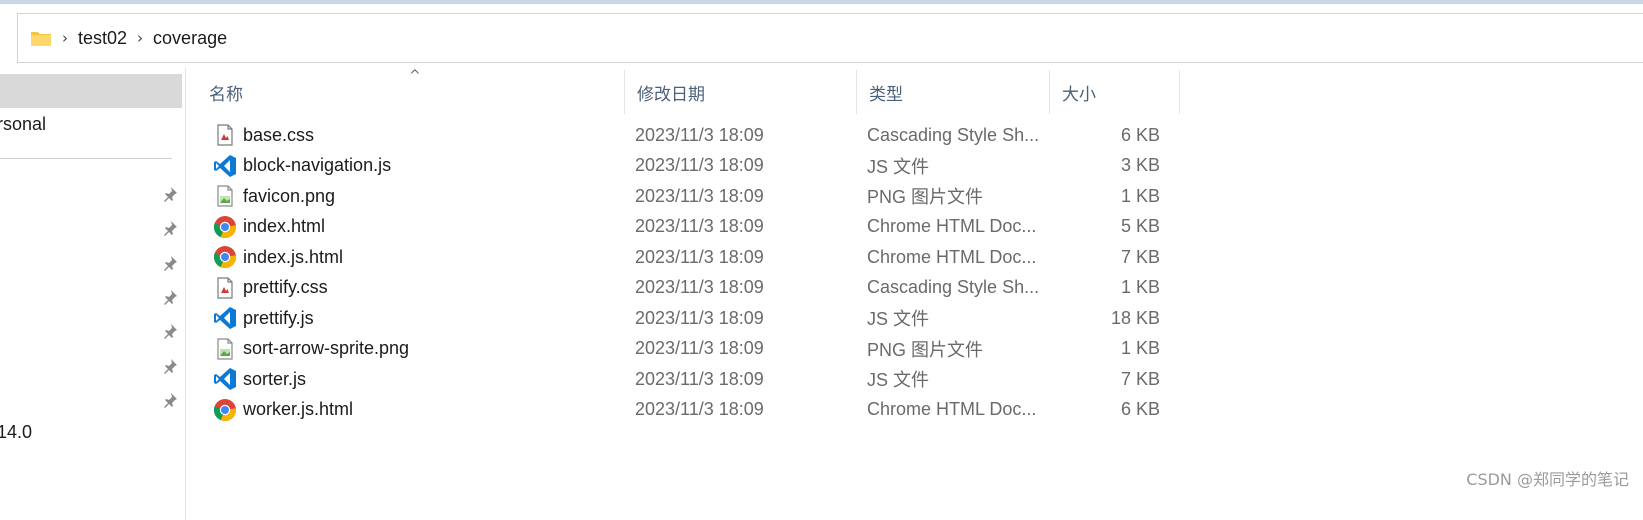 This screenshot has width=1643, height=520. I want to click on file-name: worker.js.html, so click(298, 409).